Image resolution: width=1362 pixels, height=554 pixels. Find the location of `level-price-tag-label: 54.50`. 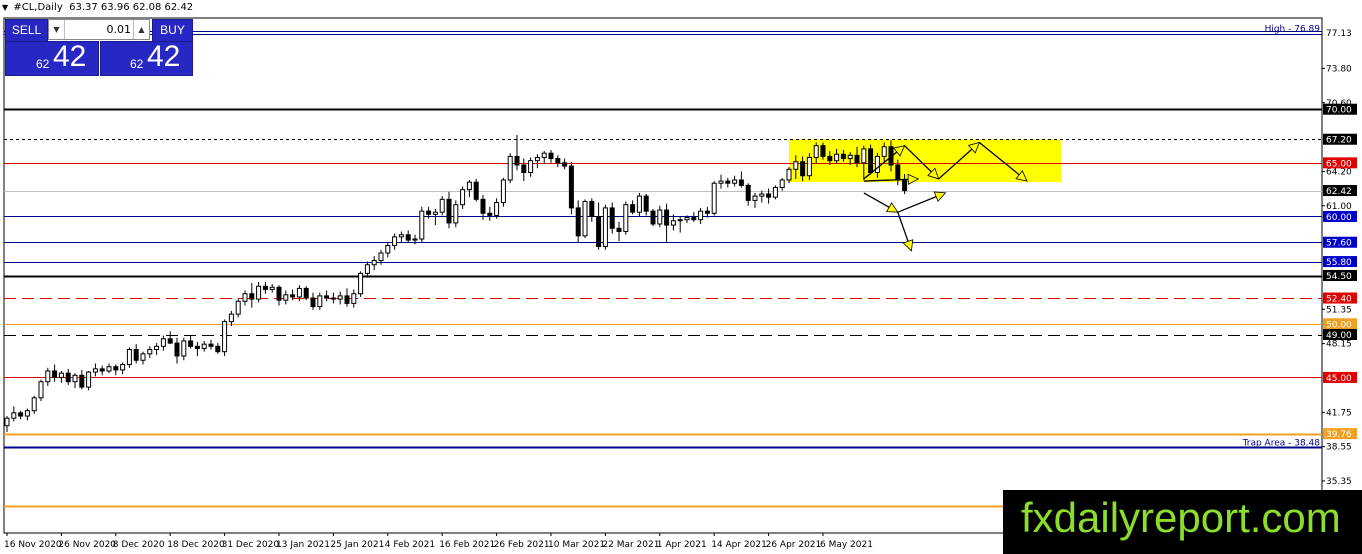

level-price-tag-label: 54.50 is located at coordinates (1339, 277).